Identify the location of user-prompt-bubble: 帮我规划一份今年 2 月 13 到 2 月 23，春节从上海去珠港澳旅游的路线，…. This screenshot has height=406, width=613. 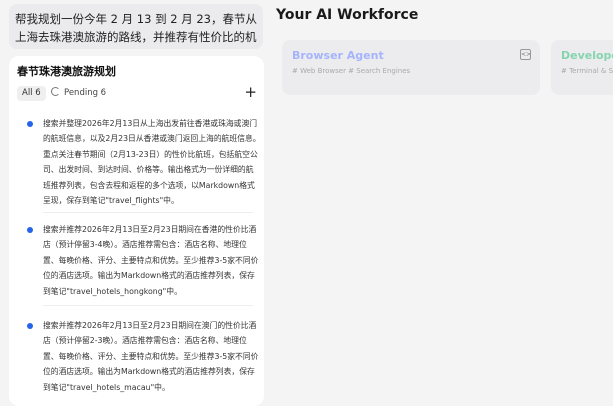
(136, 26).